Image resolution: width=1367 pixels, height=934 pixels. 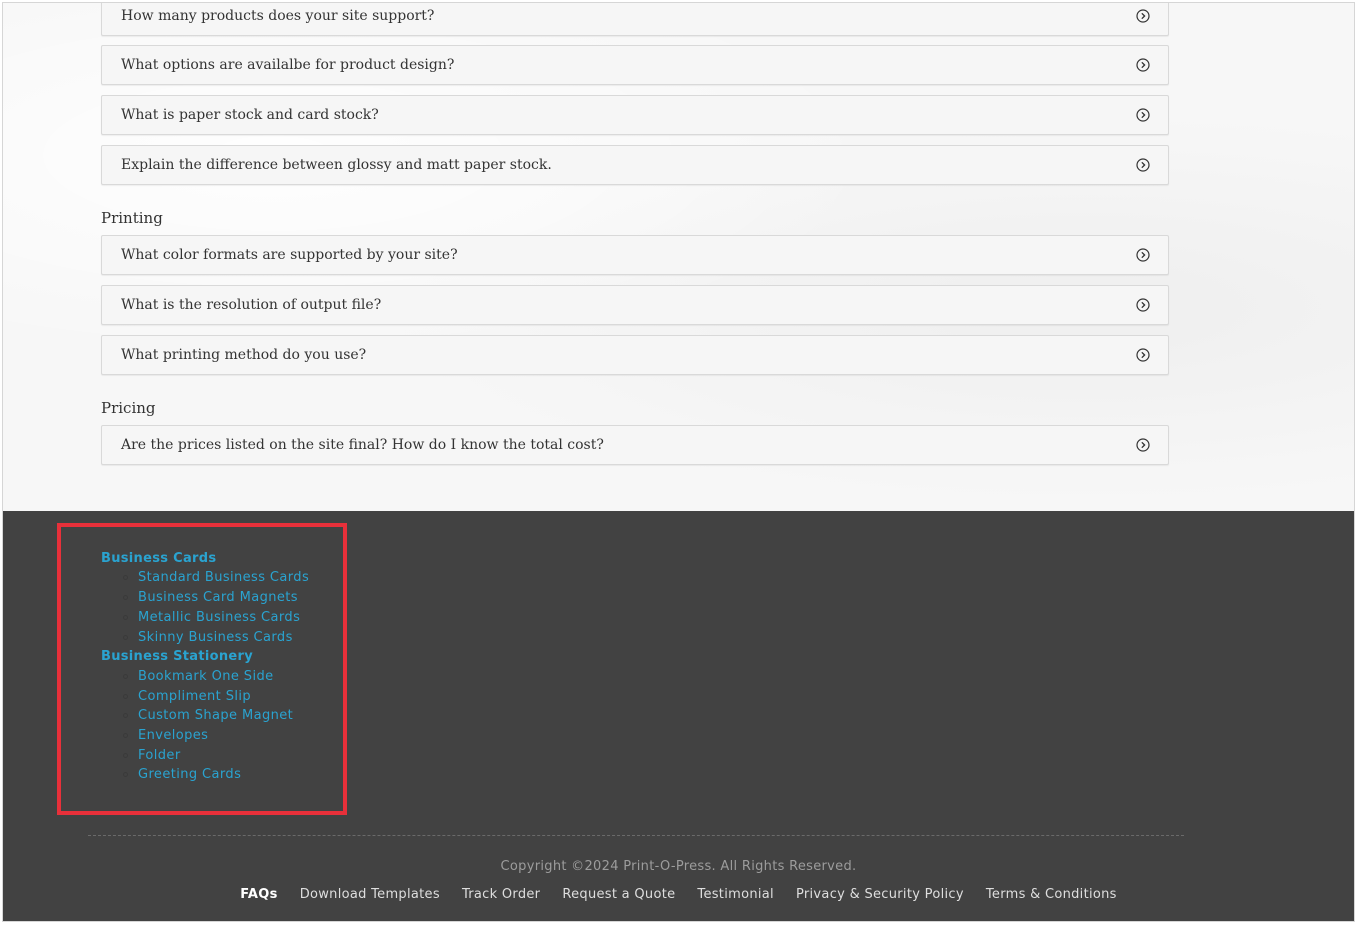 I want to click on faq-item: What printing method do you use?, so click(x=635, y=355).